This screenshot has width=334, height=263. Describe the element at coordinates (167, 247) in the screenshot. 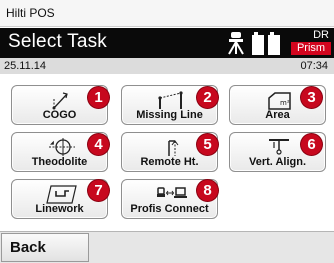

I see `bottom-bar: Back` at that location.